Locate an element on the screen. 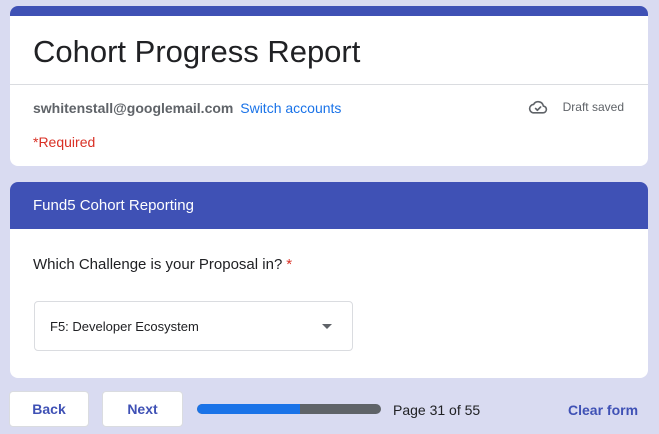 The width and height of the screenshot is (659, 434). header-accent-bar is located at coordinates (329, 11).